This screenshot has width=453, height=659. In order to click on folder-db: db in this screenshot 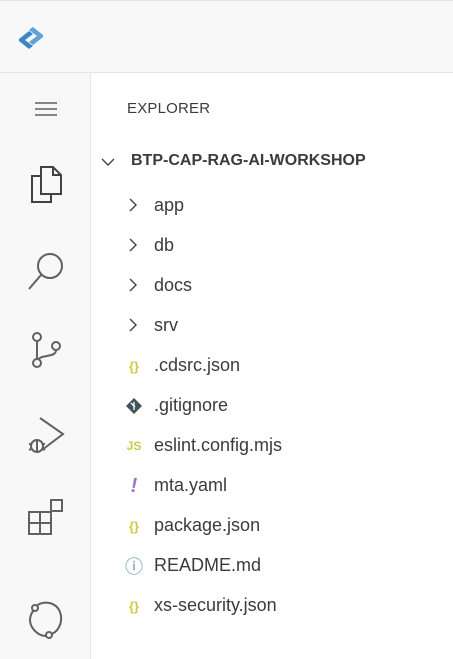, I will do `click(272, 245)`.